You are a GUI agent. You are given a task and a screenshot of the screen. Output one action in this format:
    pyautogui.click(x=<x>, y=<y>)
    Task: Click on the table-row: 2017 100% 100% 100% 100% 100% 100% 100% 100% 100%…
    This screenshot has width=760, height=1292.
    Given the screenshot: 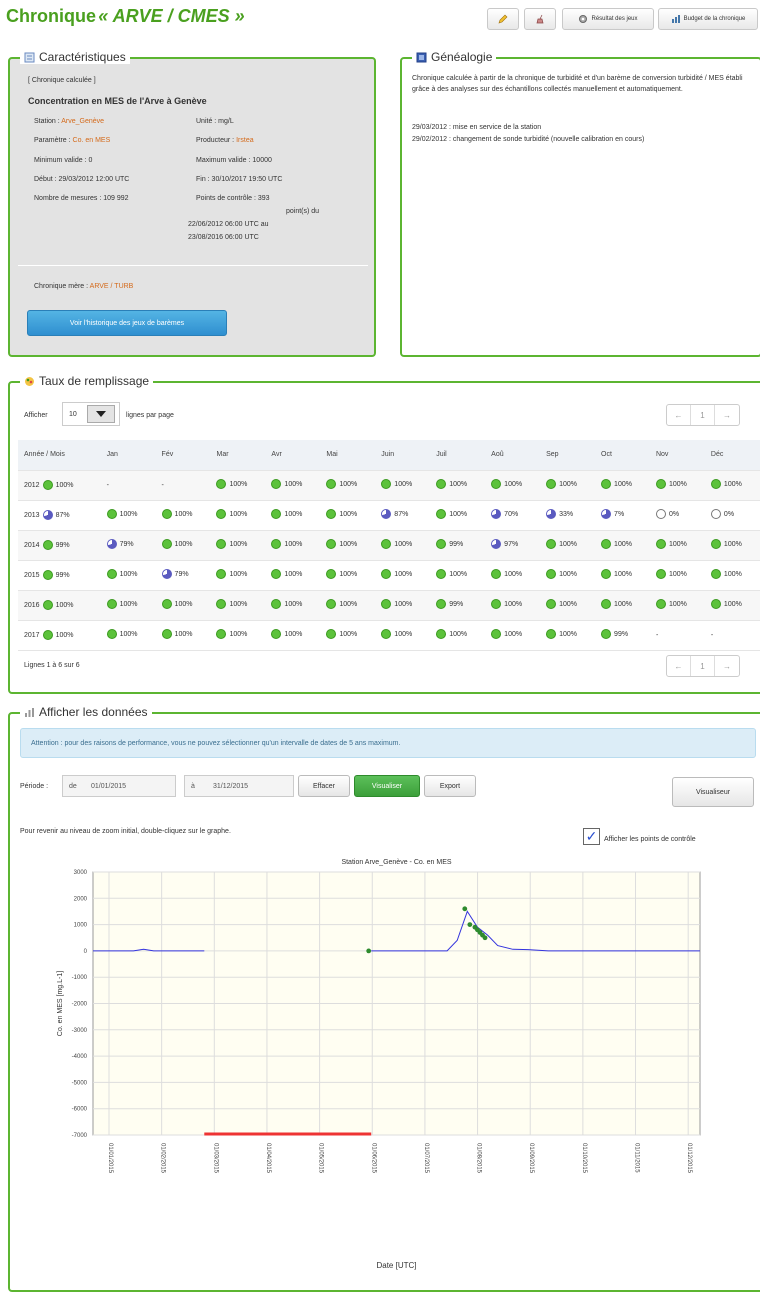 What is the action you would take?
    pyautogui.click(x=389, y=635)
    